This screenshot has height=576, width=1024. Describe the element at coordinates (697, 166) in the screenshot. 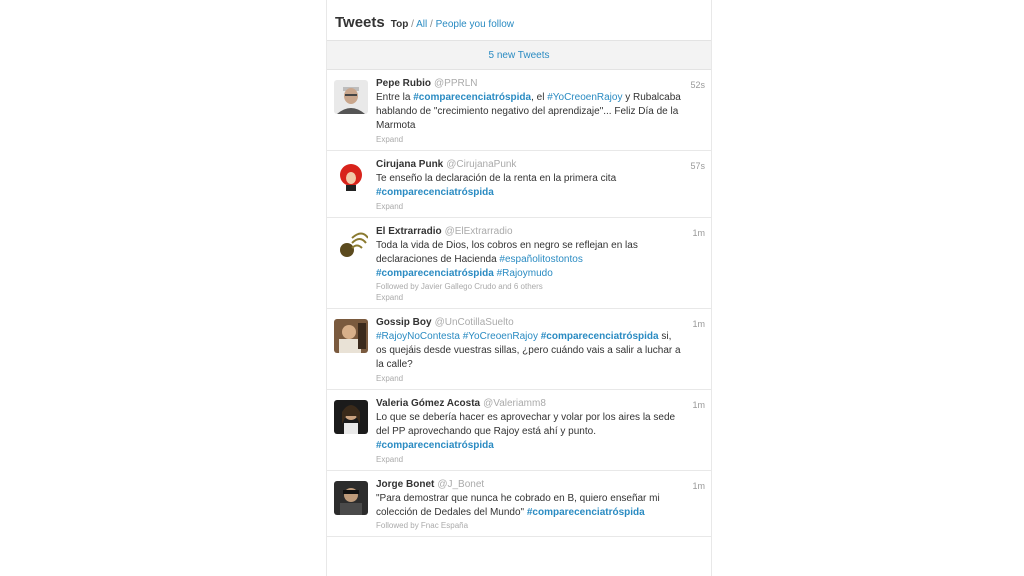

I see `tweet-timestamp: 57s` at that location.